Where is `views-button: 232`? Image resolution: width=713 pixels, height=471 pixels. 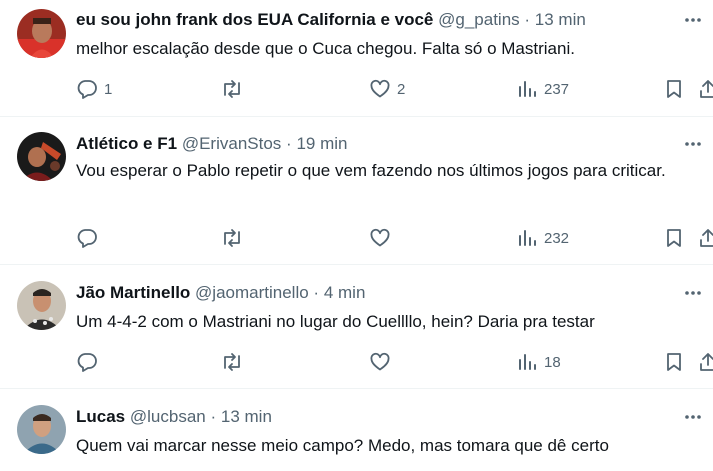
views-button: 232 is located at coordinates (542, 238).